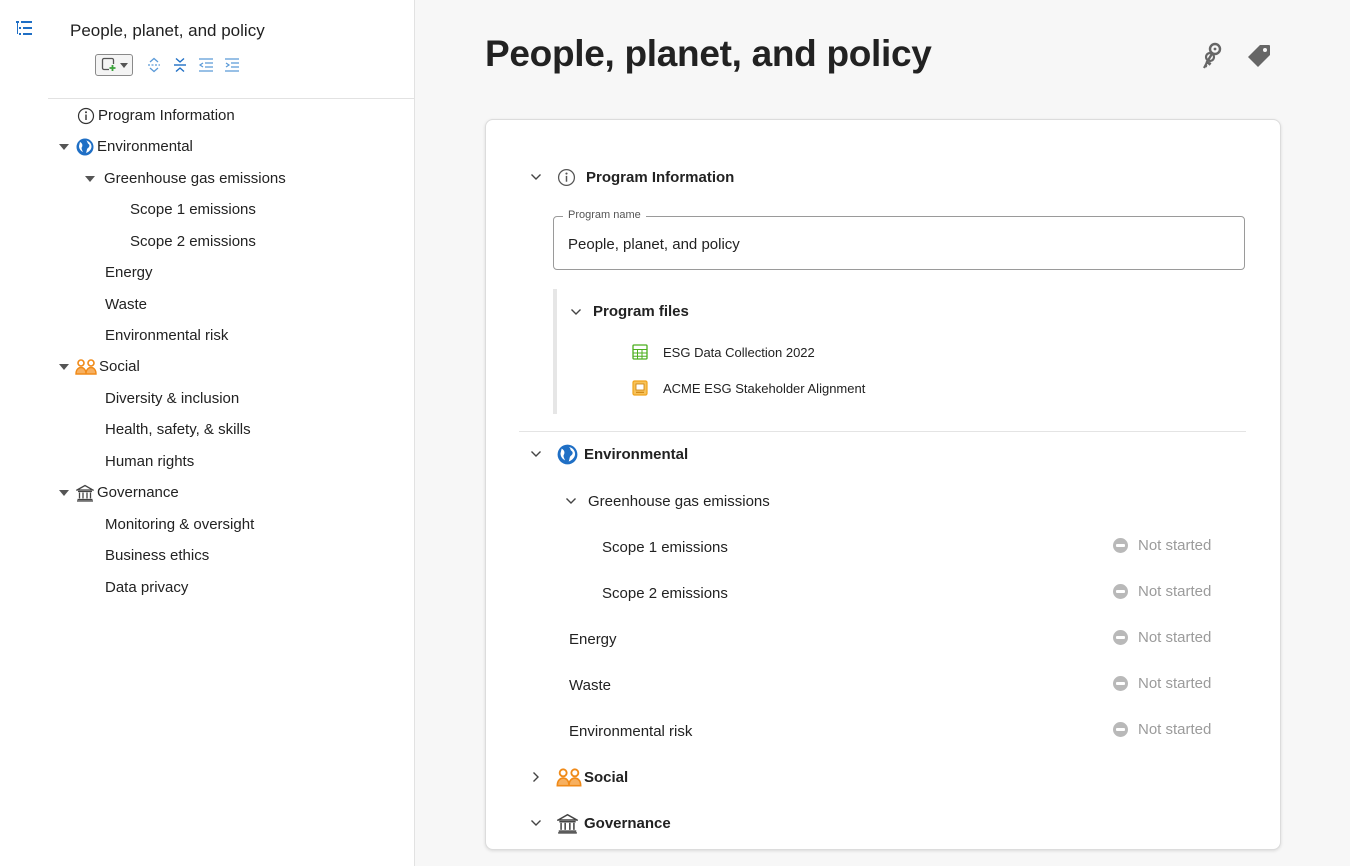  I want to click on tree-item-health-safety: Health, safety, & skills, so click(178, 429).